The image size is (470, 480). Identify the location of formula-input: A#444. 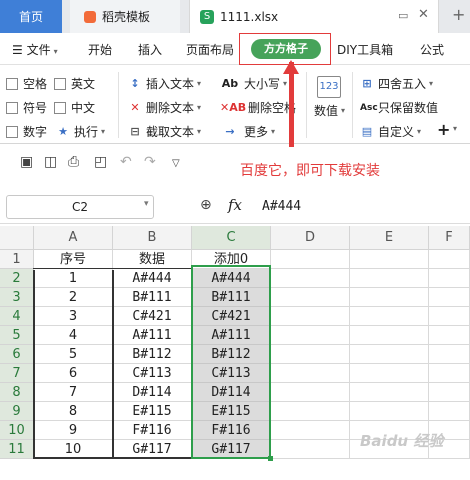
(281, 206).